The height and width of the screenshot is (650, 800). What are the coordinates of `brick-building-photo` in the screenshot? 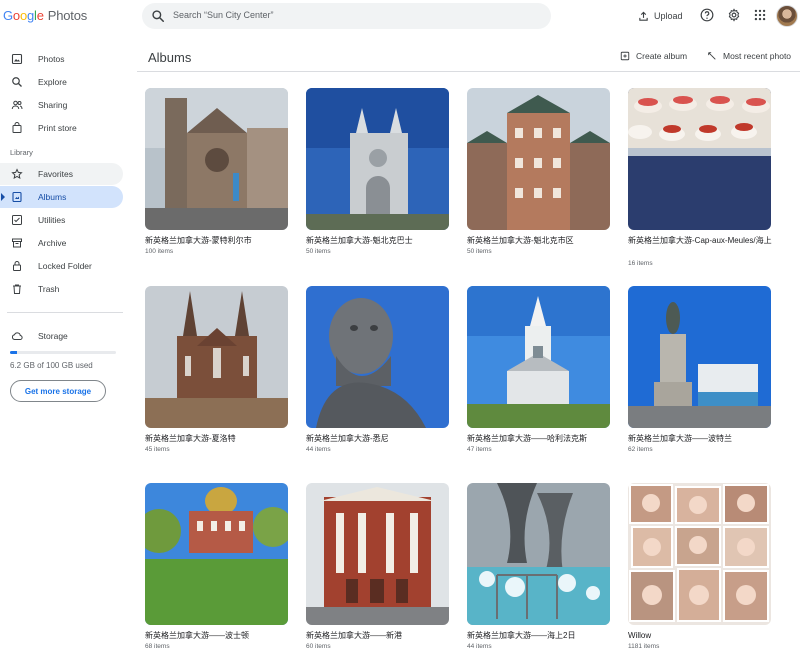 It's located at (377, 554).